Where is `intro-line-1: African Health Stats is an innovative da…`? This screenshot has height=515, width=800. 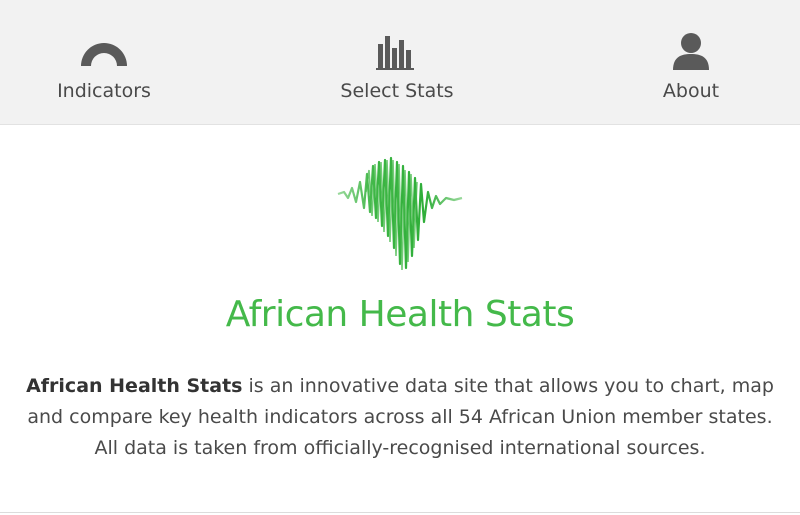
intro-line-1: African Health Stats is an innovative da… is located at coordinates (400, 386).